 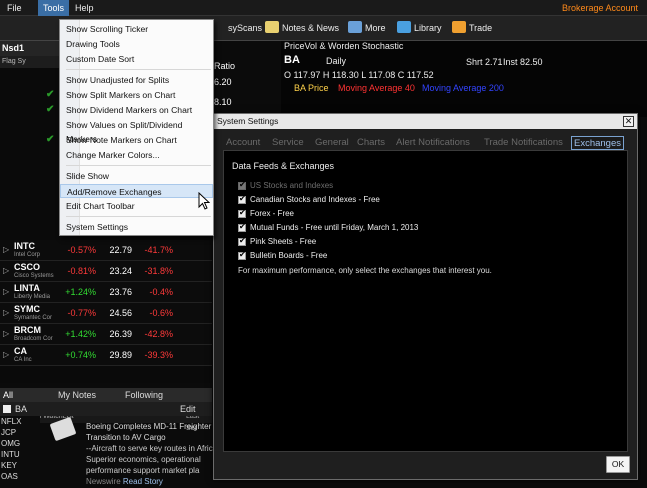 I want to click on watchlist-row: ▷ BRCM Broadcom Cor +1.42% 26.39 -42.8%, so click(x=106, y=334).